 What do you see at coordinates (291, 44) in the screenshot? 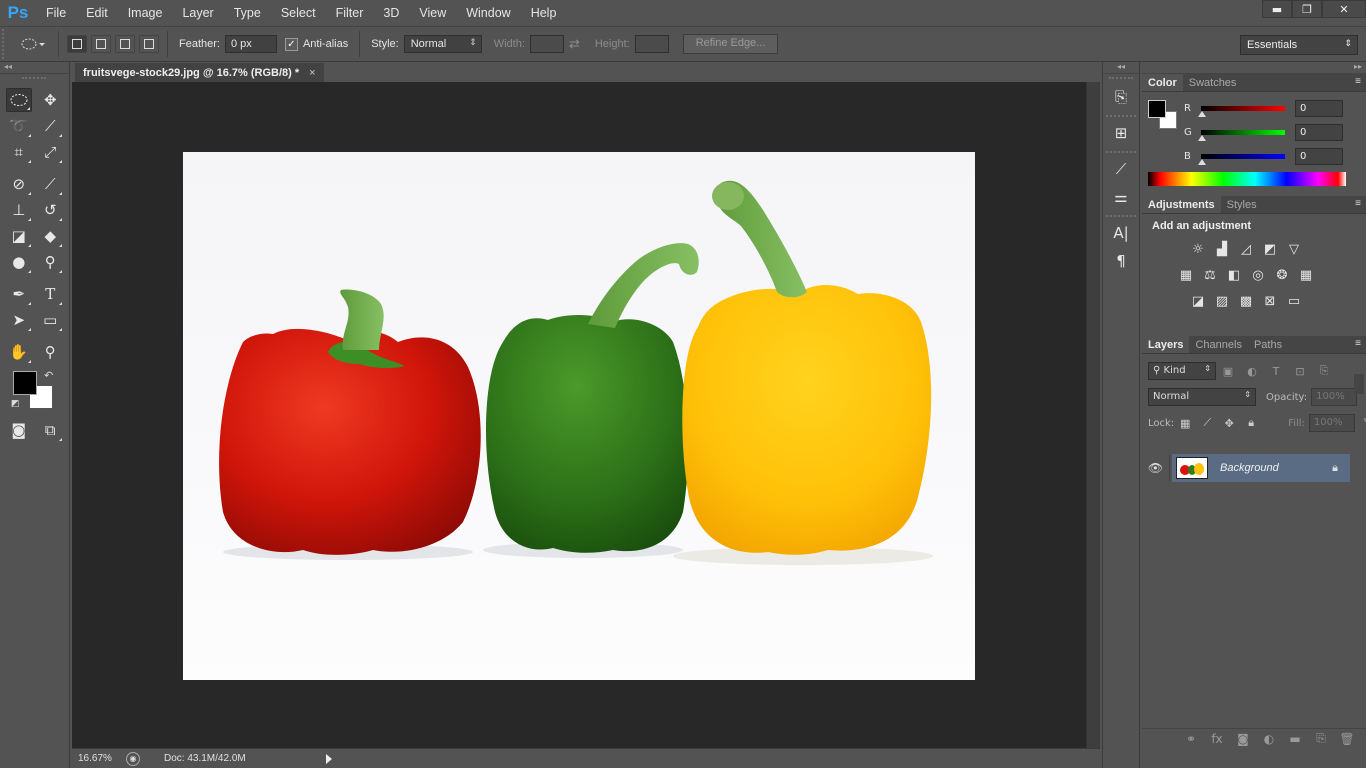
I see `antialias-checkbox: ✓` at bounding box center [291, 44].